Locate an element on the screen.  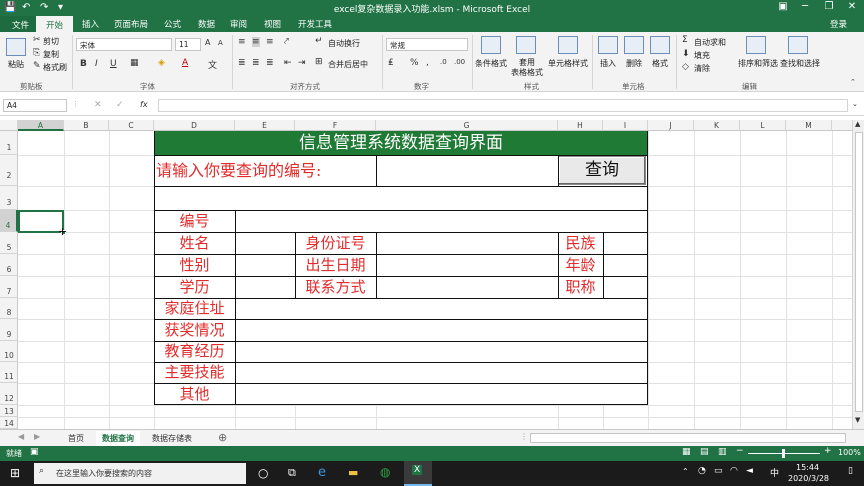
align-center-icon: ≣ is located at coordinates (256, 63).